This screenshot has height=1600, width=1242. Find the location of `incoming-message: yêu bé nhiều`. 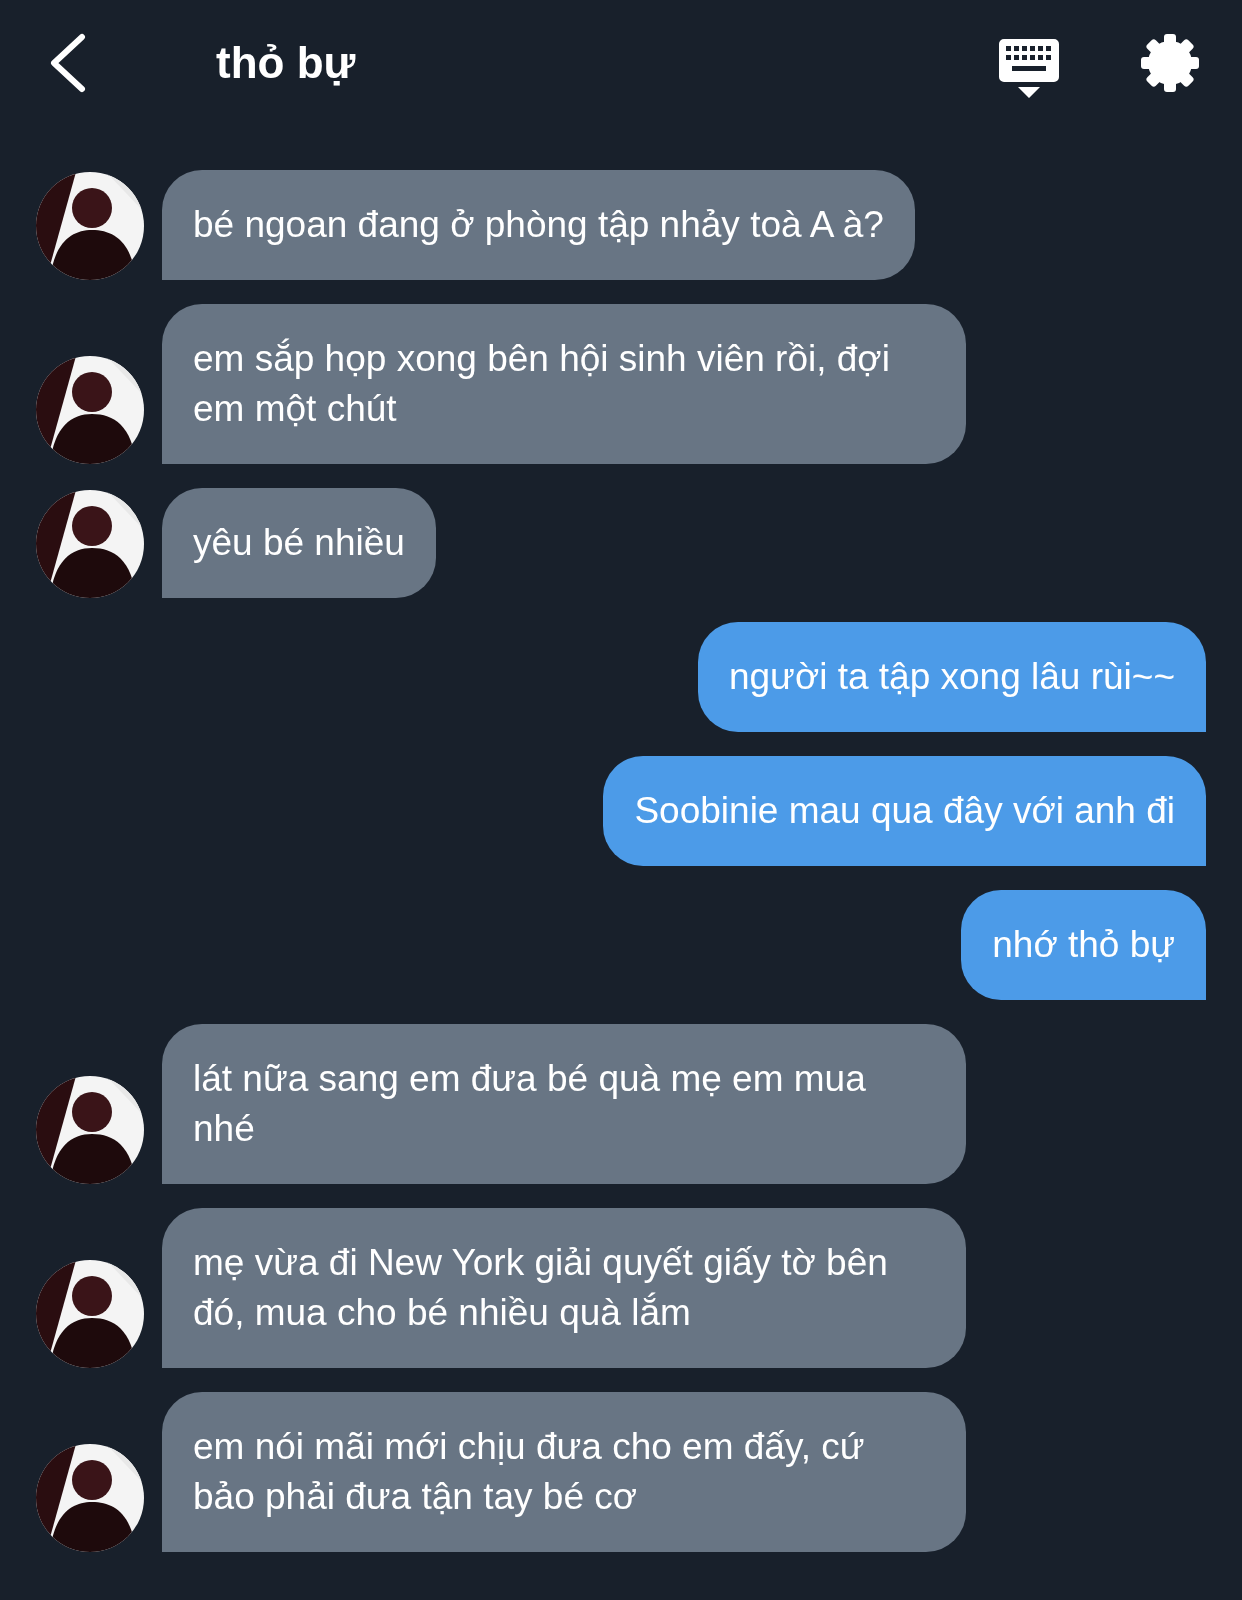

incoming-message: yêu bé nhiều is located at coordinates (299, 543).